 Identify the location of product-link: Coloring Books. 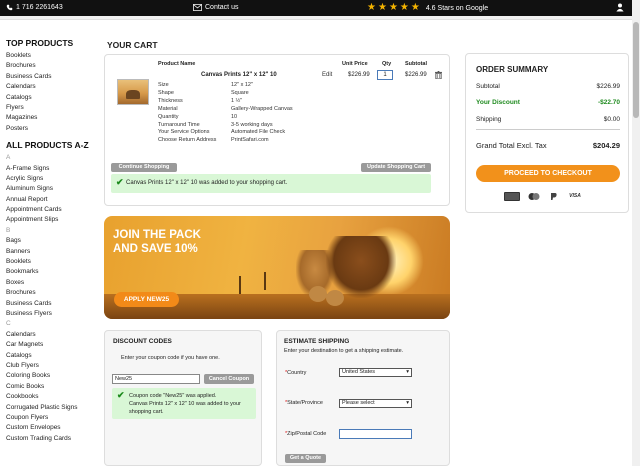
(51, 376).